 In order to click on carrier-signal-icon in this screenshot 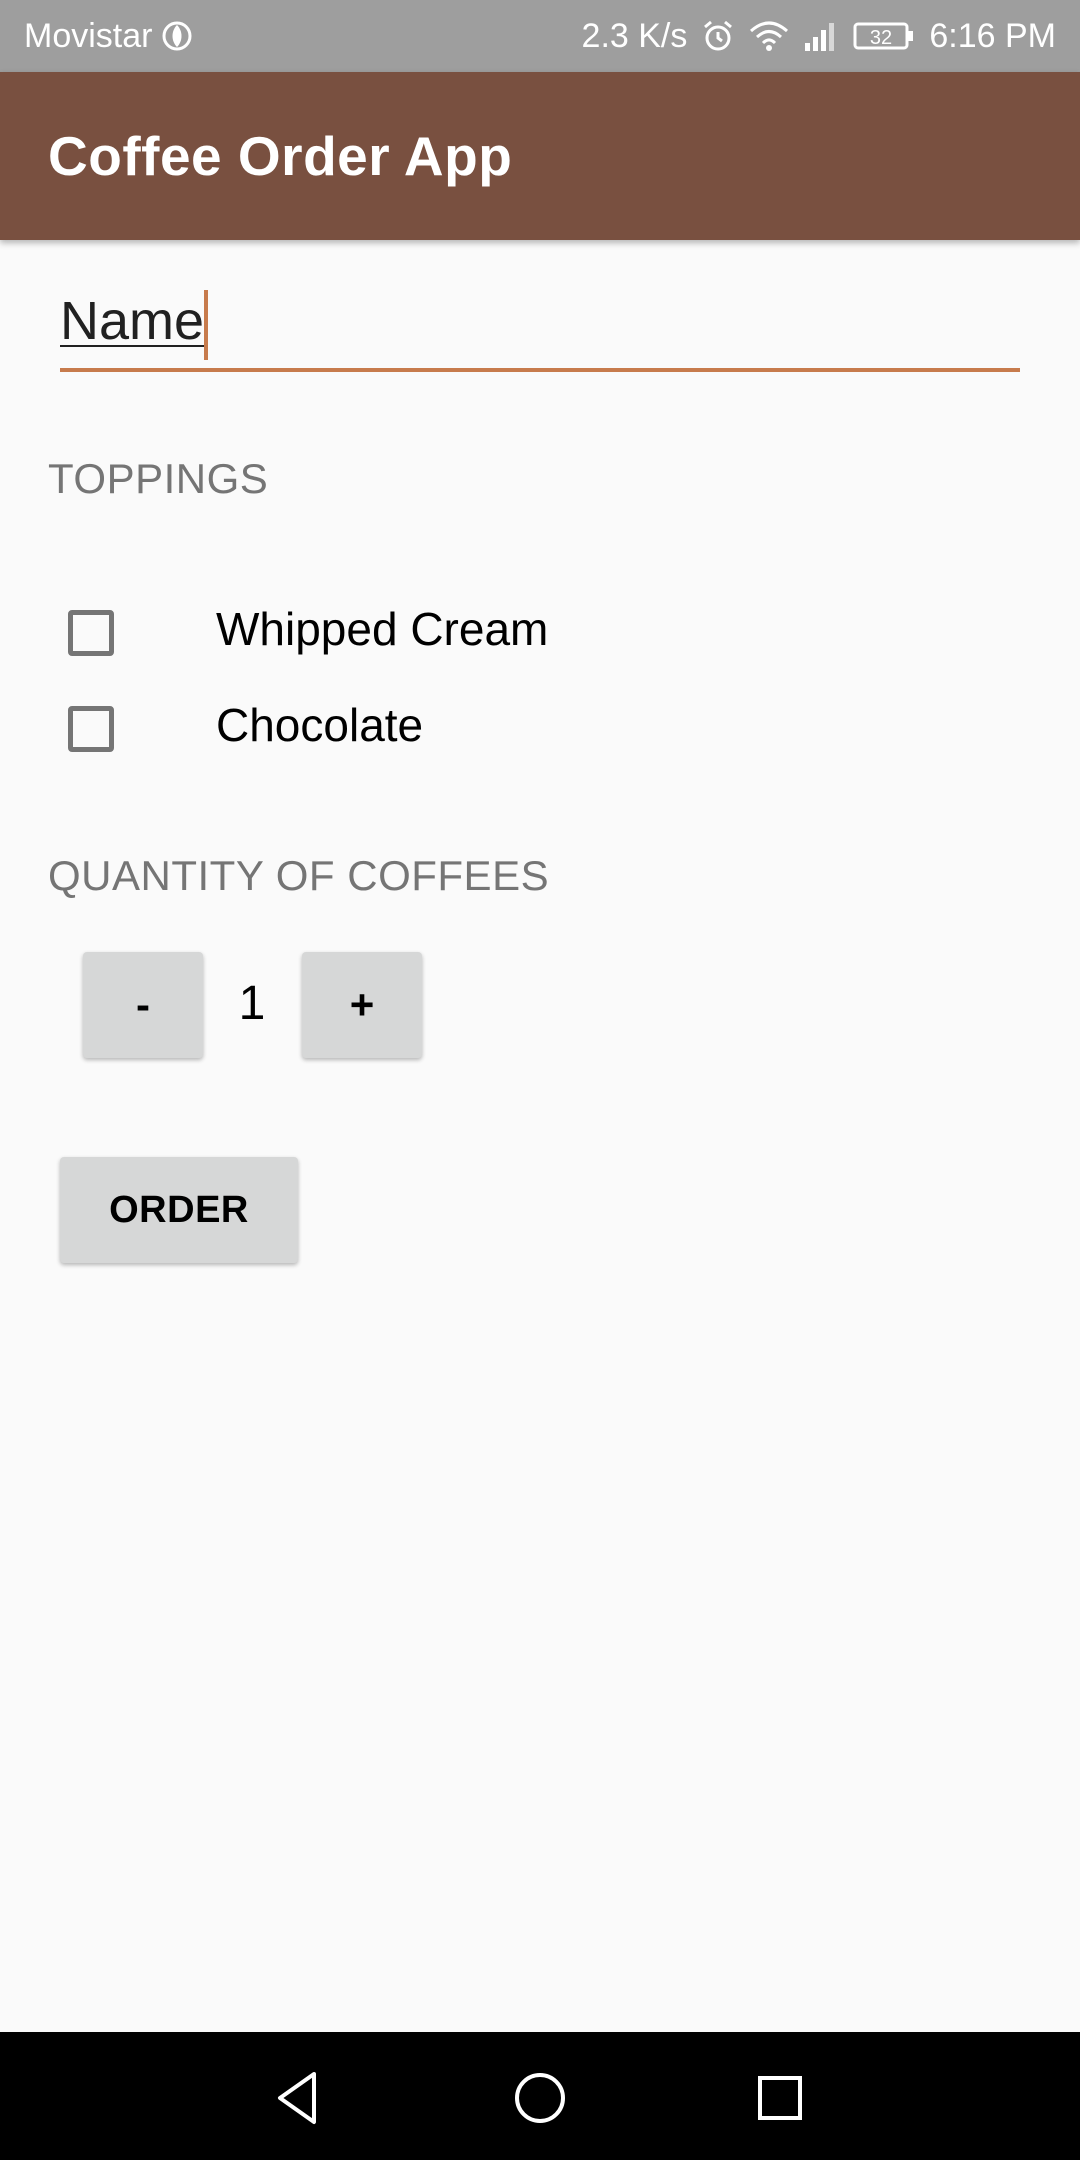, I will do `click(177, 36)`.